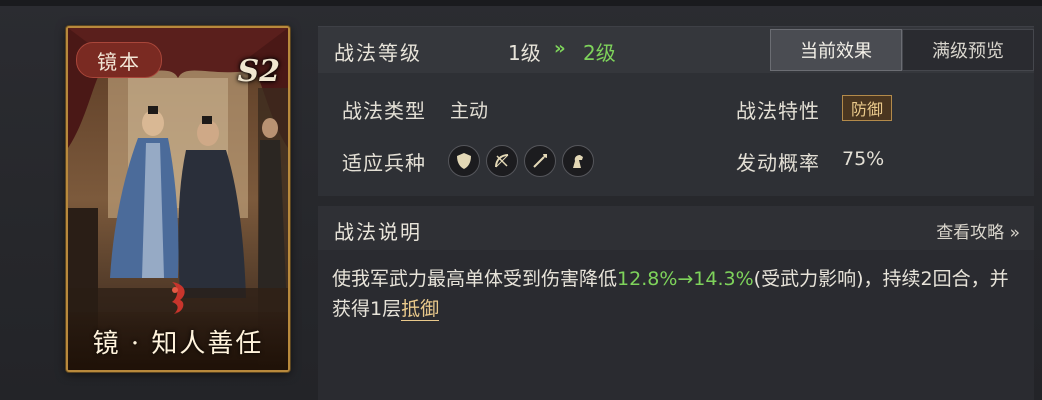  What do you see at coordinates (420, 309) in the screenshot?
I see `keyword-resist-link: 抵御` at bounding box center [420, 309].